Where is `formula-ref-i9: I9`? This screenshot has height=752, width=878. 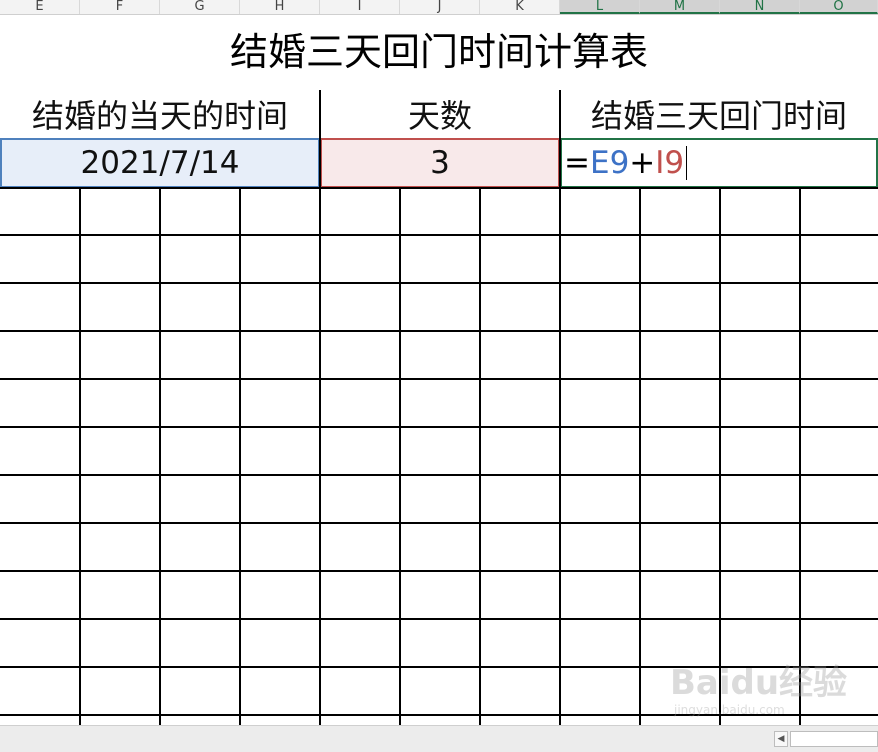 formula-ref-i9: I9 is located at coordinates (670, 163).